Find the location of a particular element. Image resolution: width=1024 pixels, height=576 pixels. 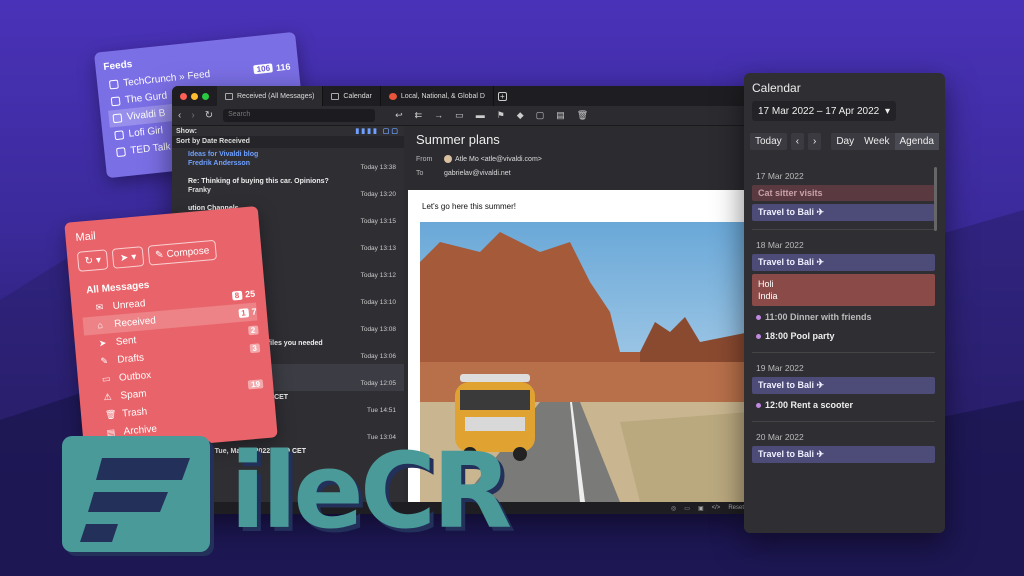

watermark: ileCR is located at coordinates (297, 498).